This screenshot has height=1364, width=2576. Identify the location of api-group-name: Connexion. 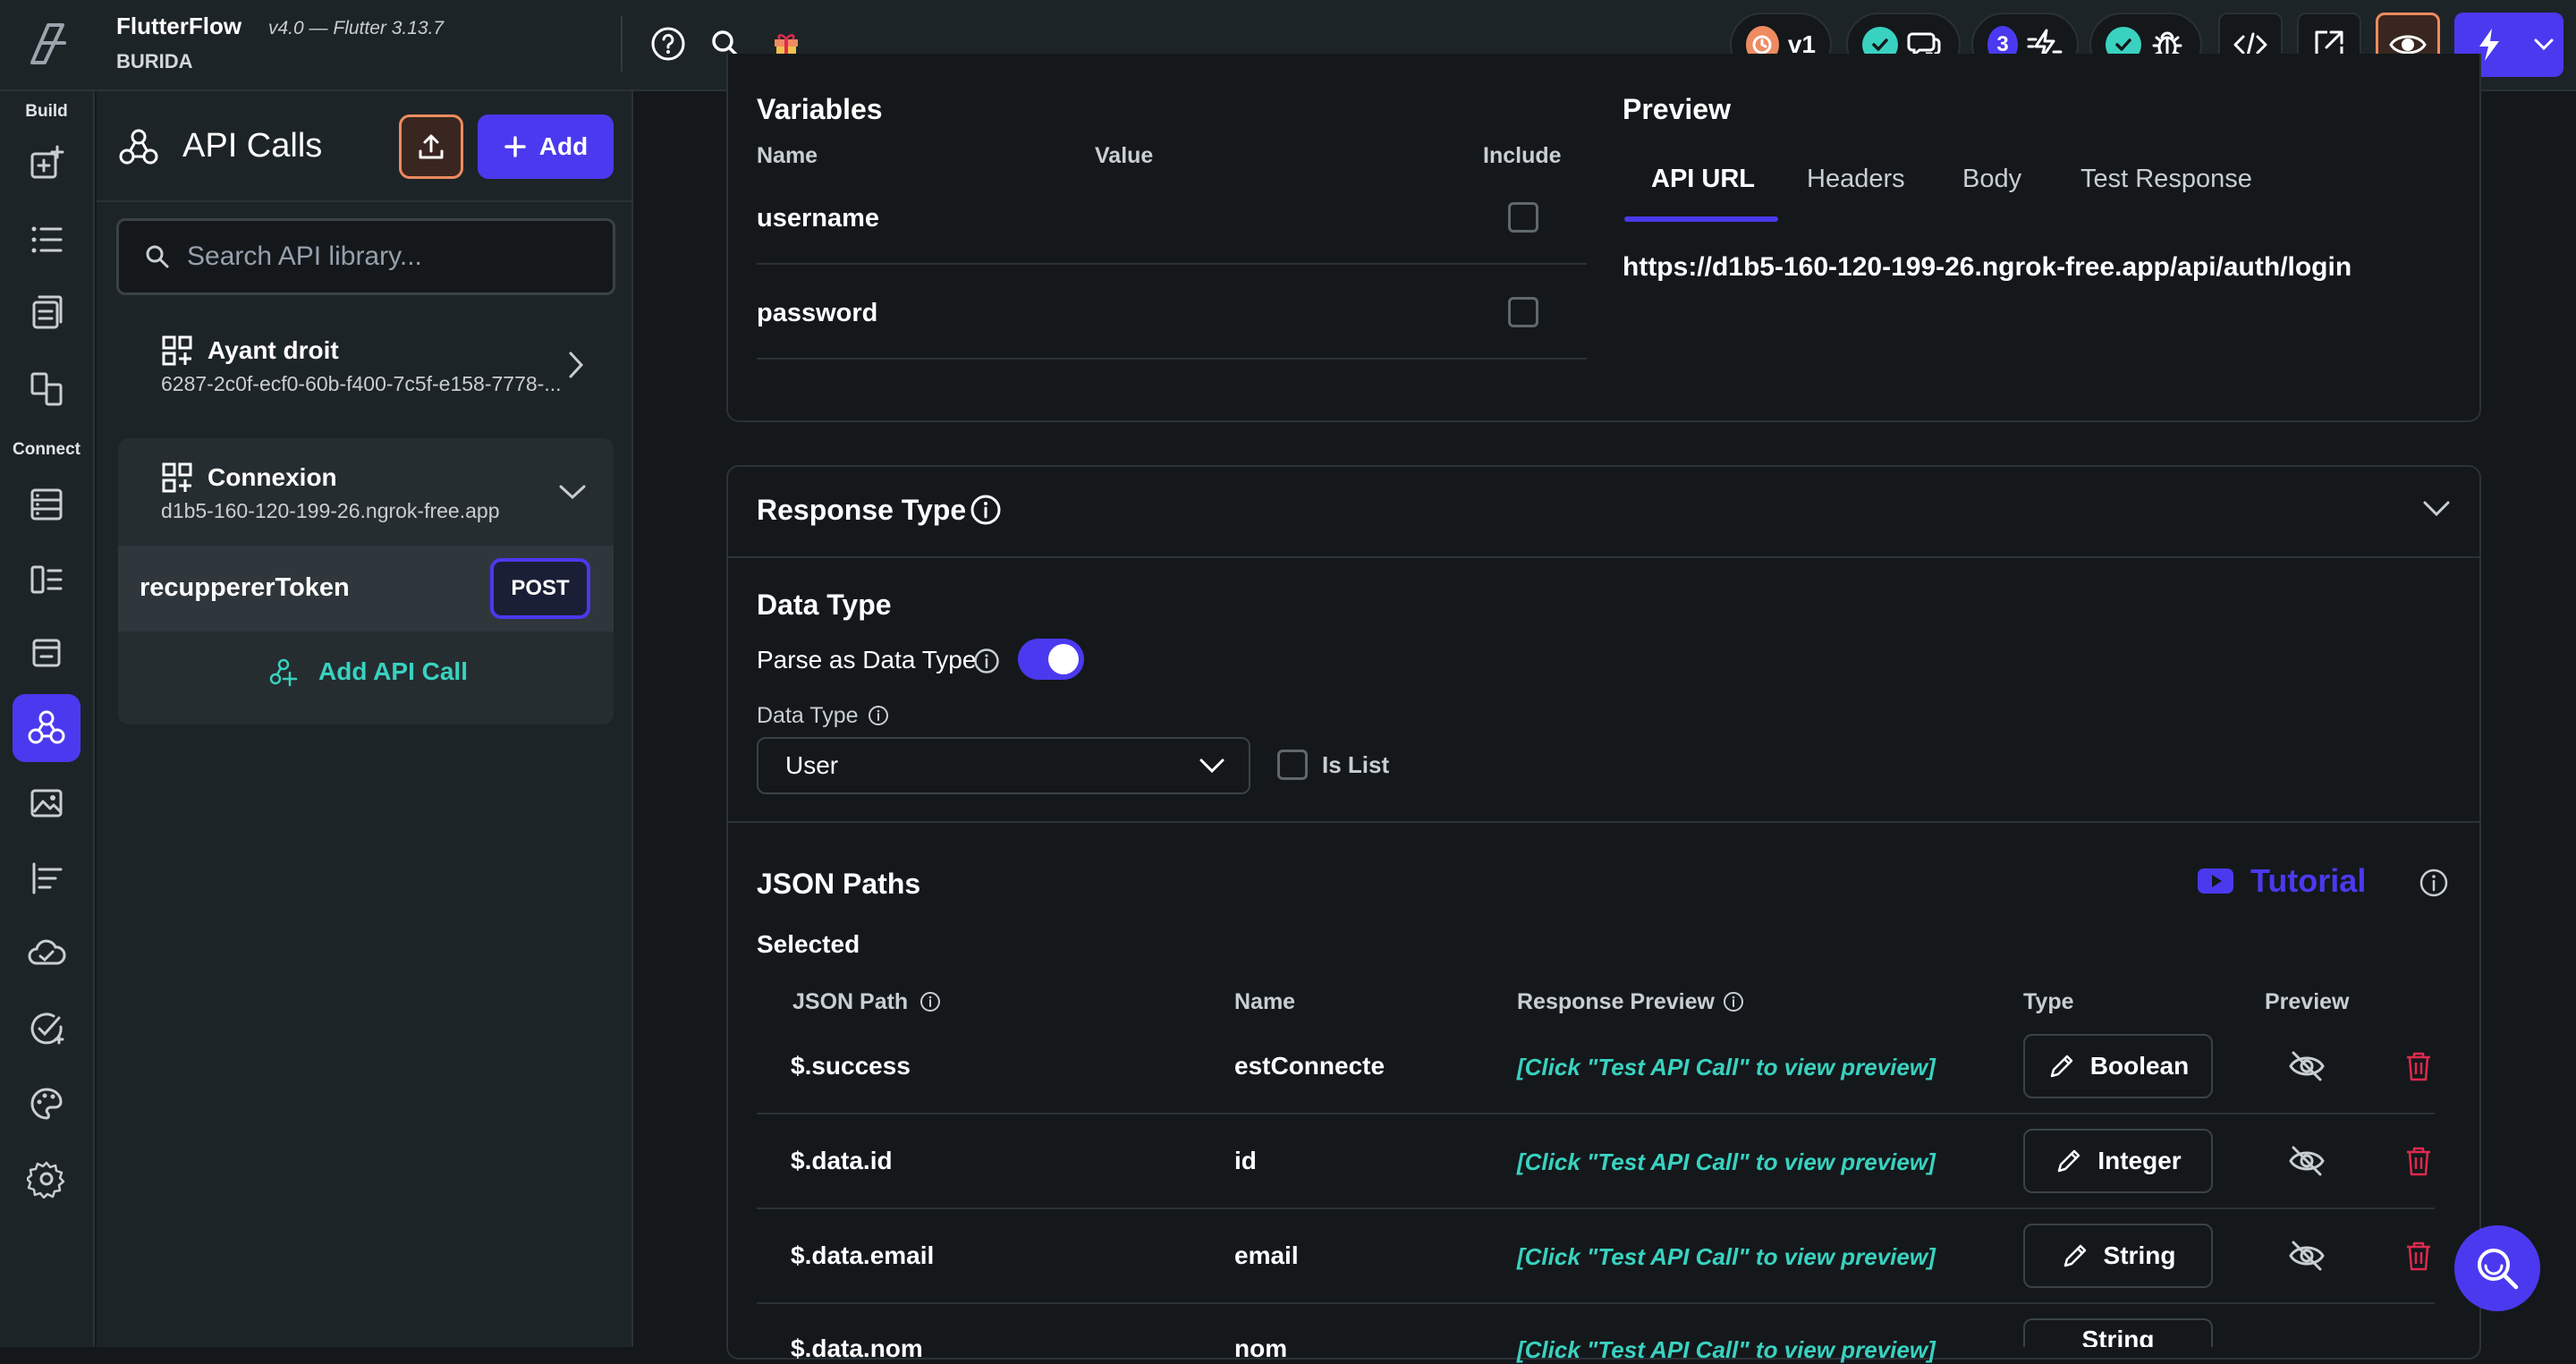
(272, 477).